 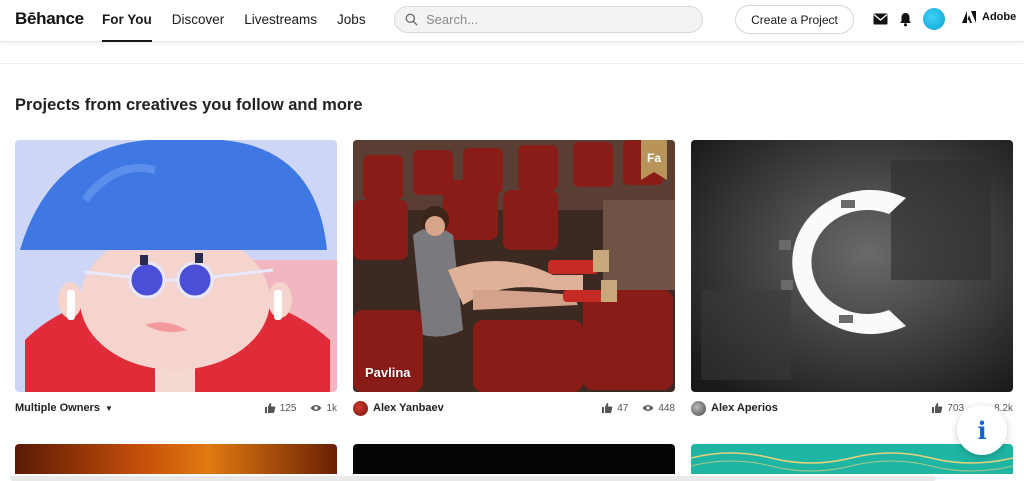 What do you see at coordinates (57, 408) in the screenshot?
I see `owner-label: Multiple Owners` at bounding box center [57, 408].